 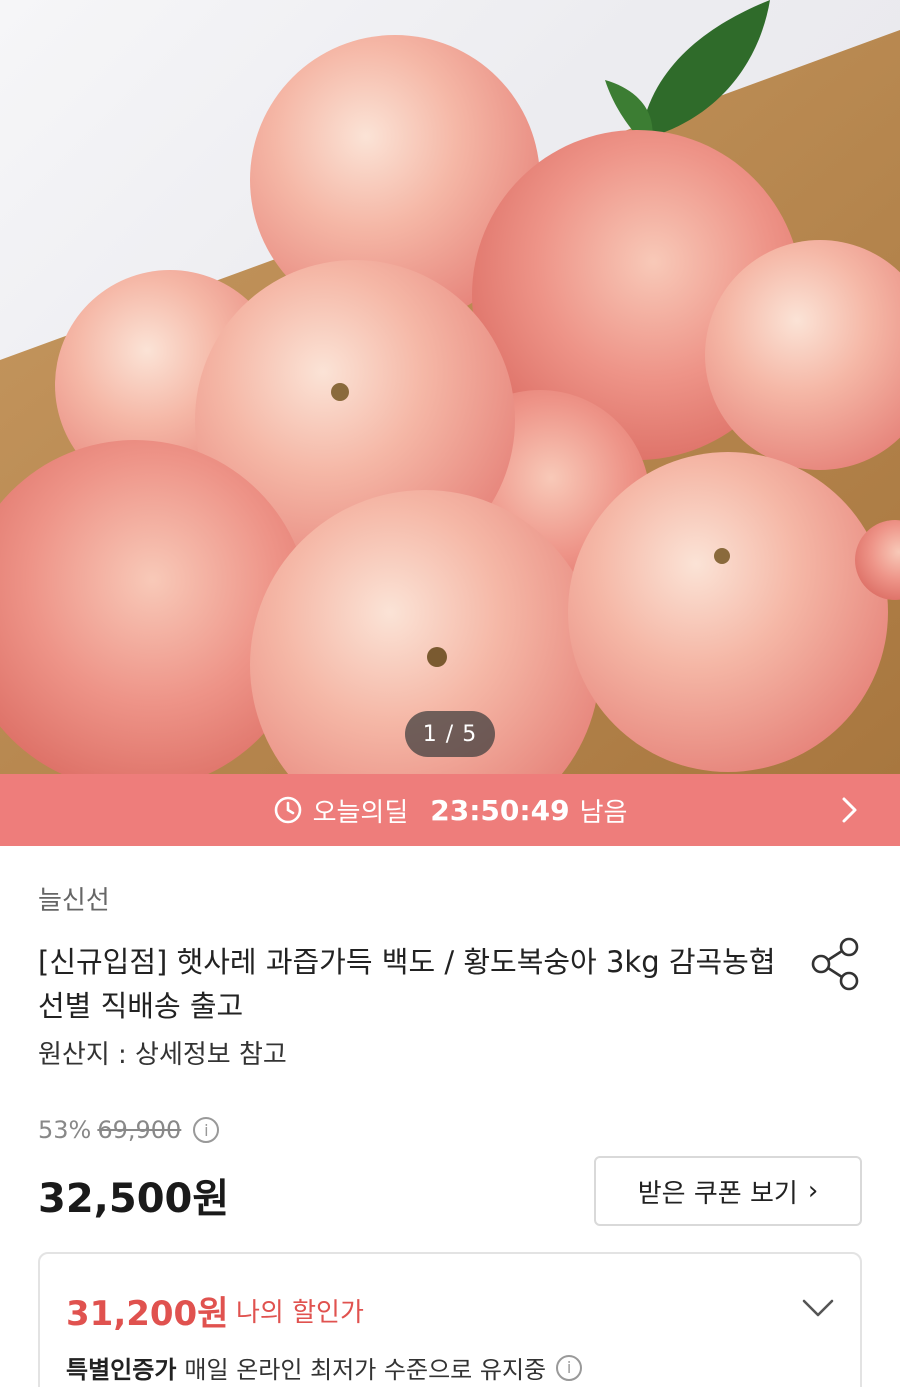 What do you see at coordinates (818, 1308) in the screenshot?
I see `chevron-down-icon` at bounding box center [818, 1308].